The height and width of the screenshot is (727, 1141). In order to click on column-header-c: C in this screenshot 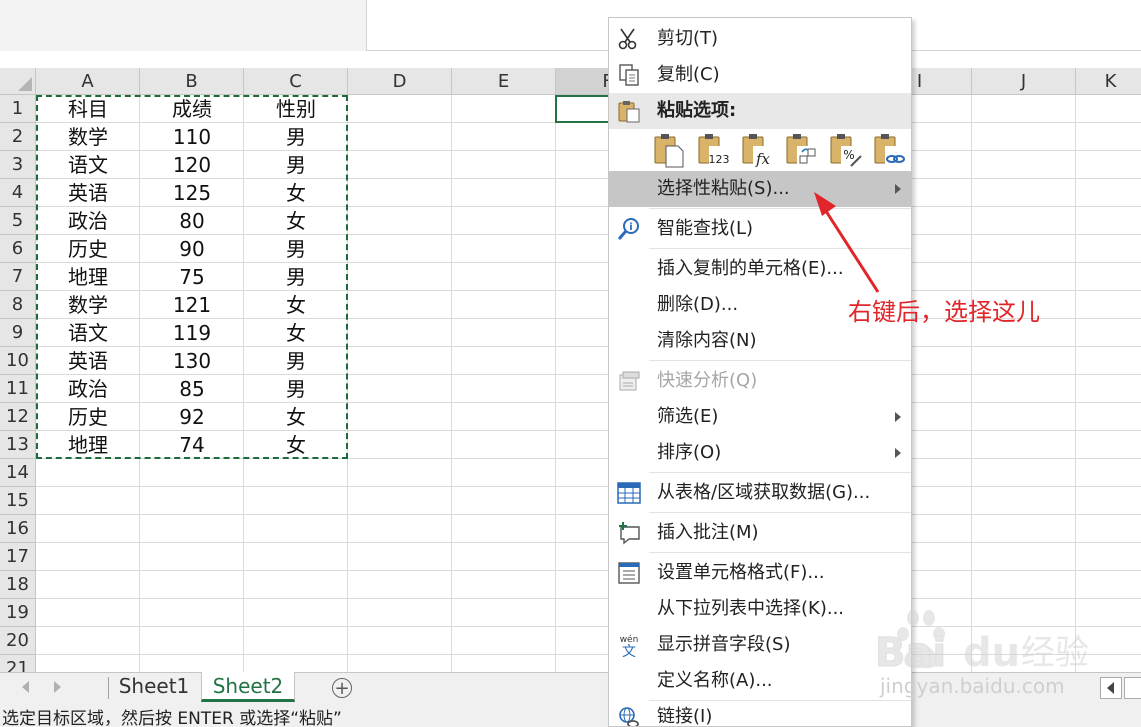, I will do `click(296, 81)`.